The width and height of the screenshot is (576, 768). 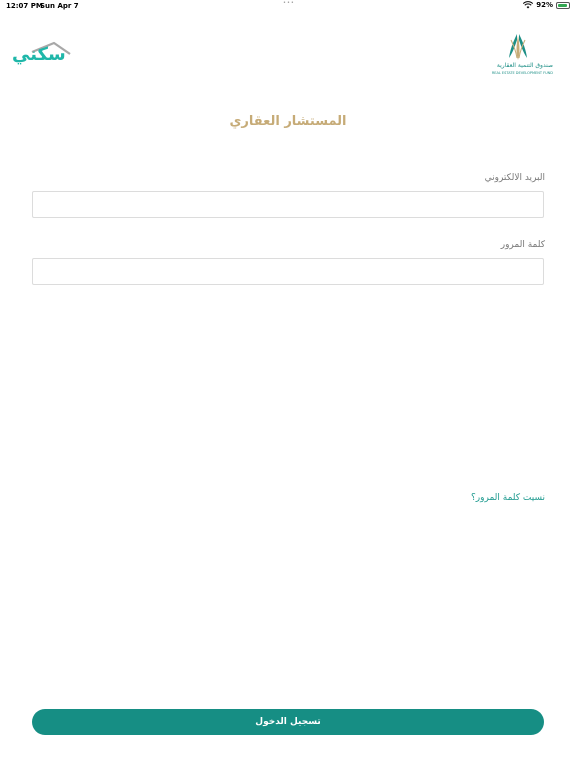 What do you see at coordinates (288, 204) in the screenshot?
I see `email-field` at bounding box center [288, 204].